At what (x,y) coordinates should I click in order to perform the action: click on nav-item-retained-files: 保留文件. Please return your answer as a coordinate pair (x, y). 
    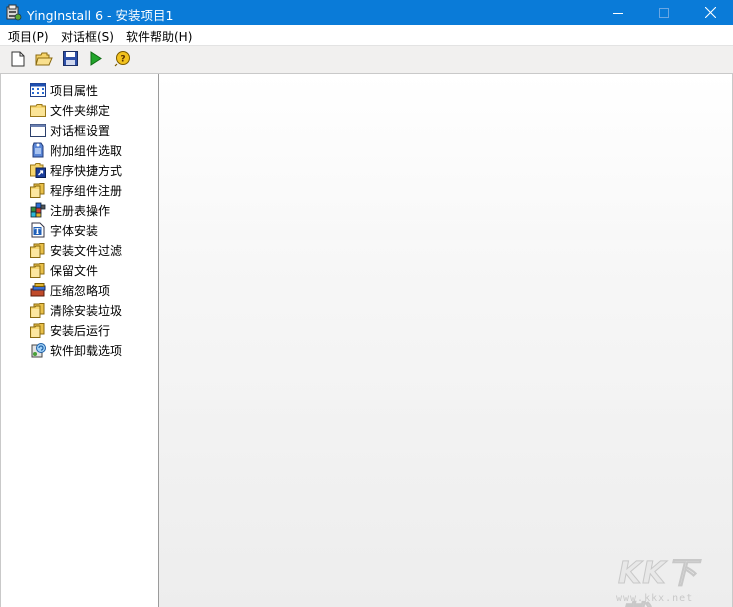
    Looking at the image, I should click on (63, 270).